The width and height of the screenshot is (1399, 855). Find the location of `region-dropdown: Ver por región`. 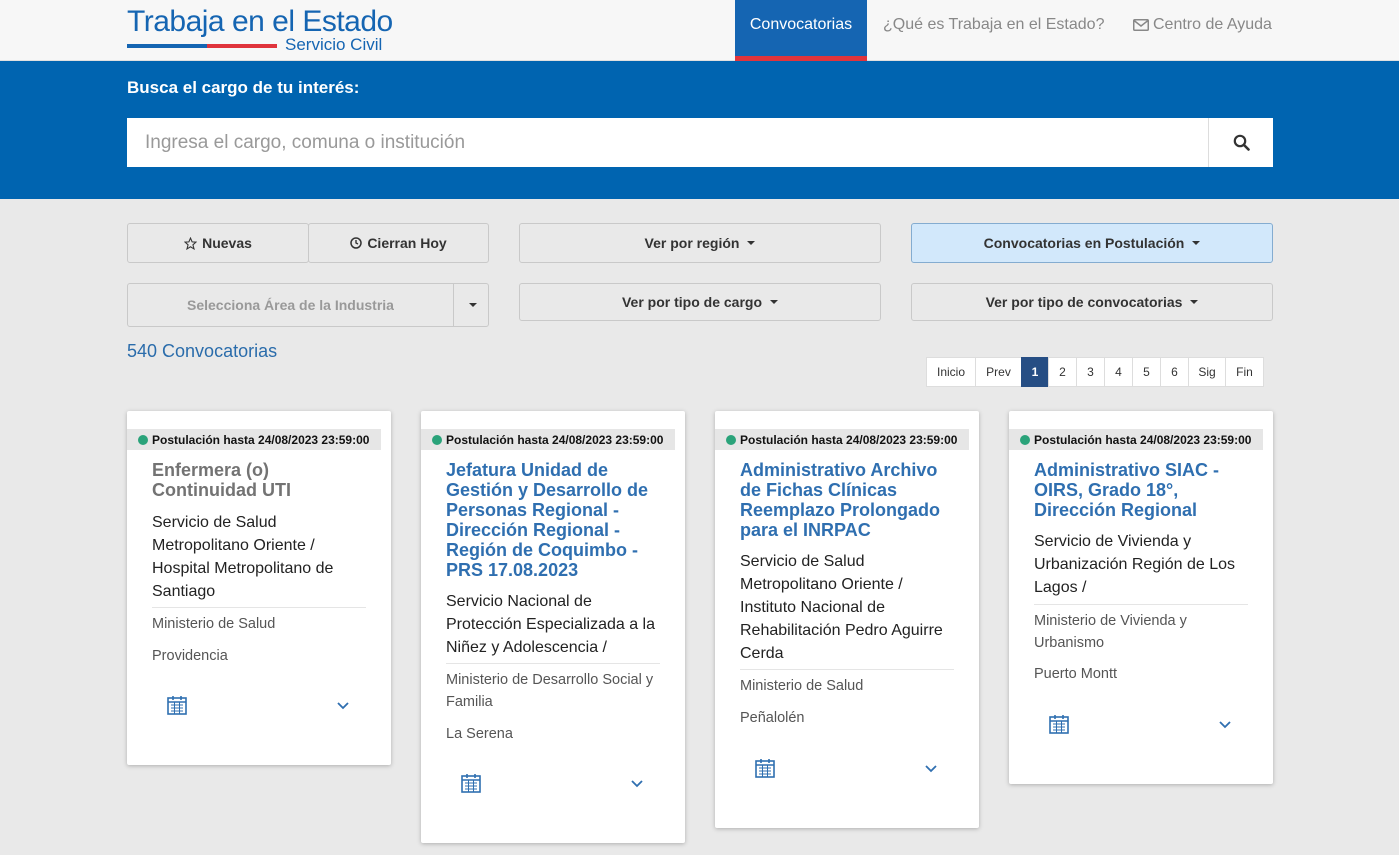

region-dropdown: Ver por región is located at coordinates (700, 243).